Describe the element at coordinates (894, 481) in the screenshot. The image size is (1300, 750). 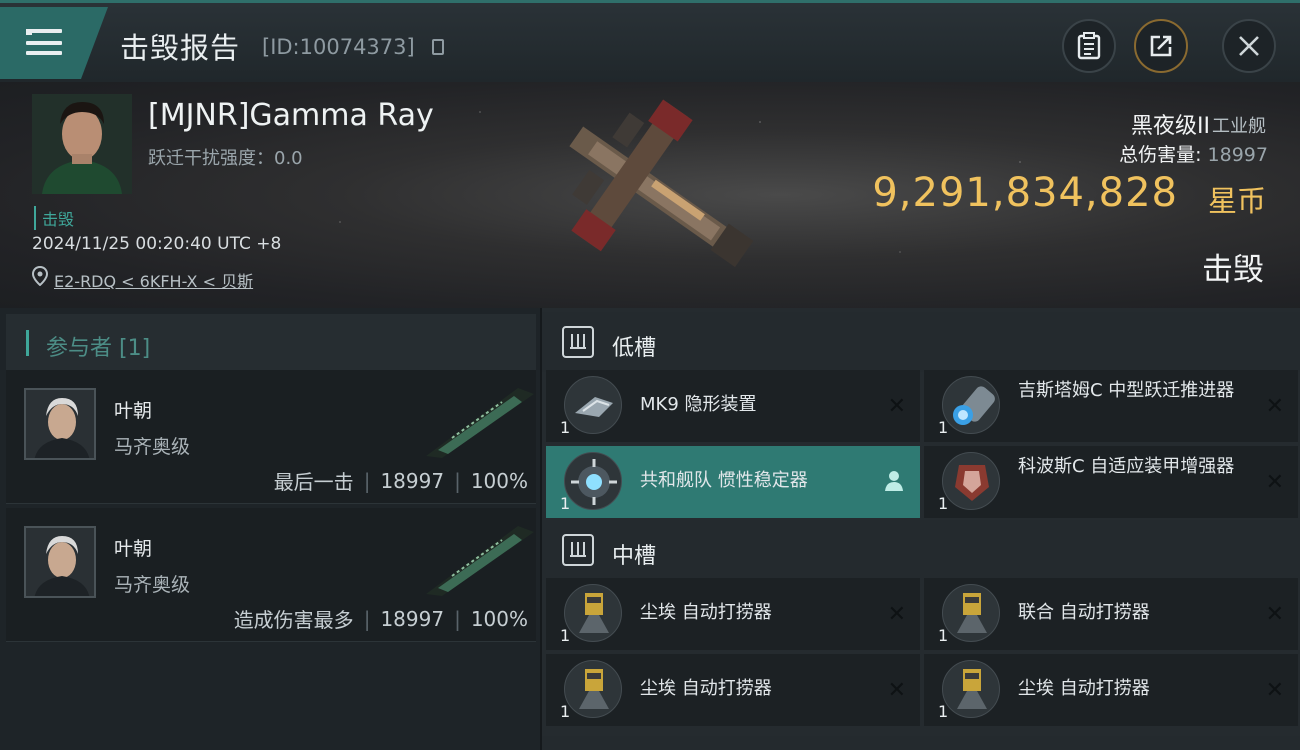
I see `user-icon` at that location.